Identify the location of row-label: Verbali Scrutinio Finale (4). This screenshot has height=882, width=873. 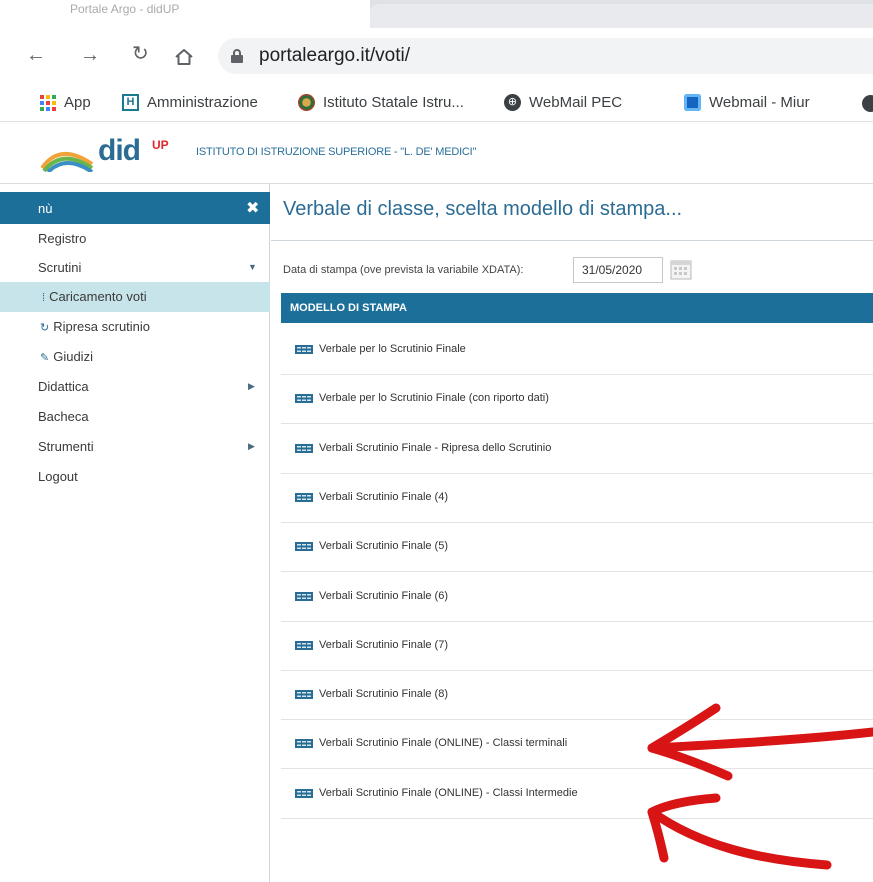
(384, 496).